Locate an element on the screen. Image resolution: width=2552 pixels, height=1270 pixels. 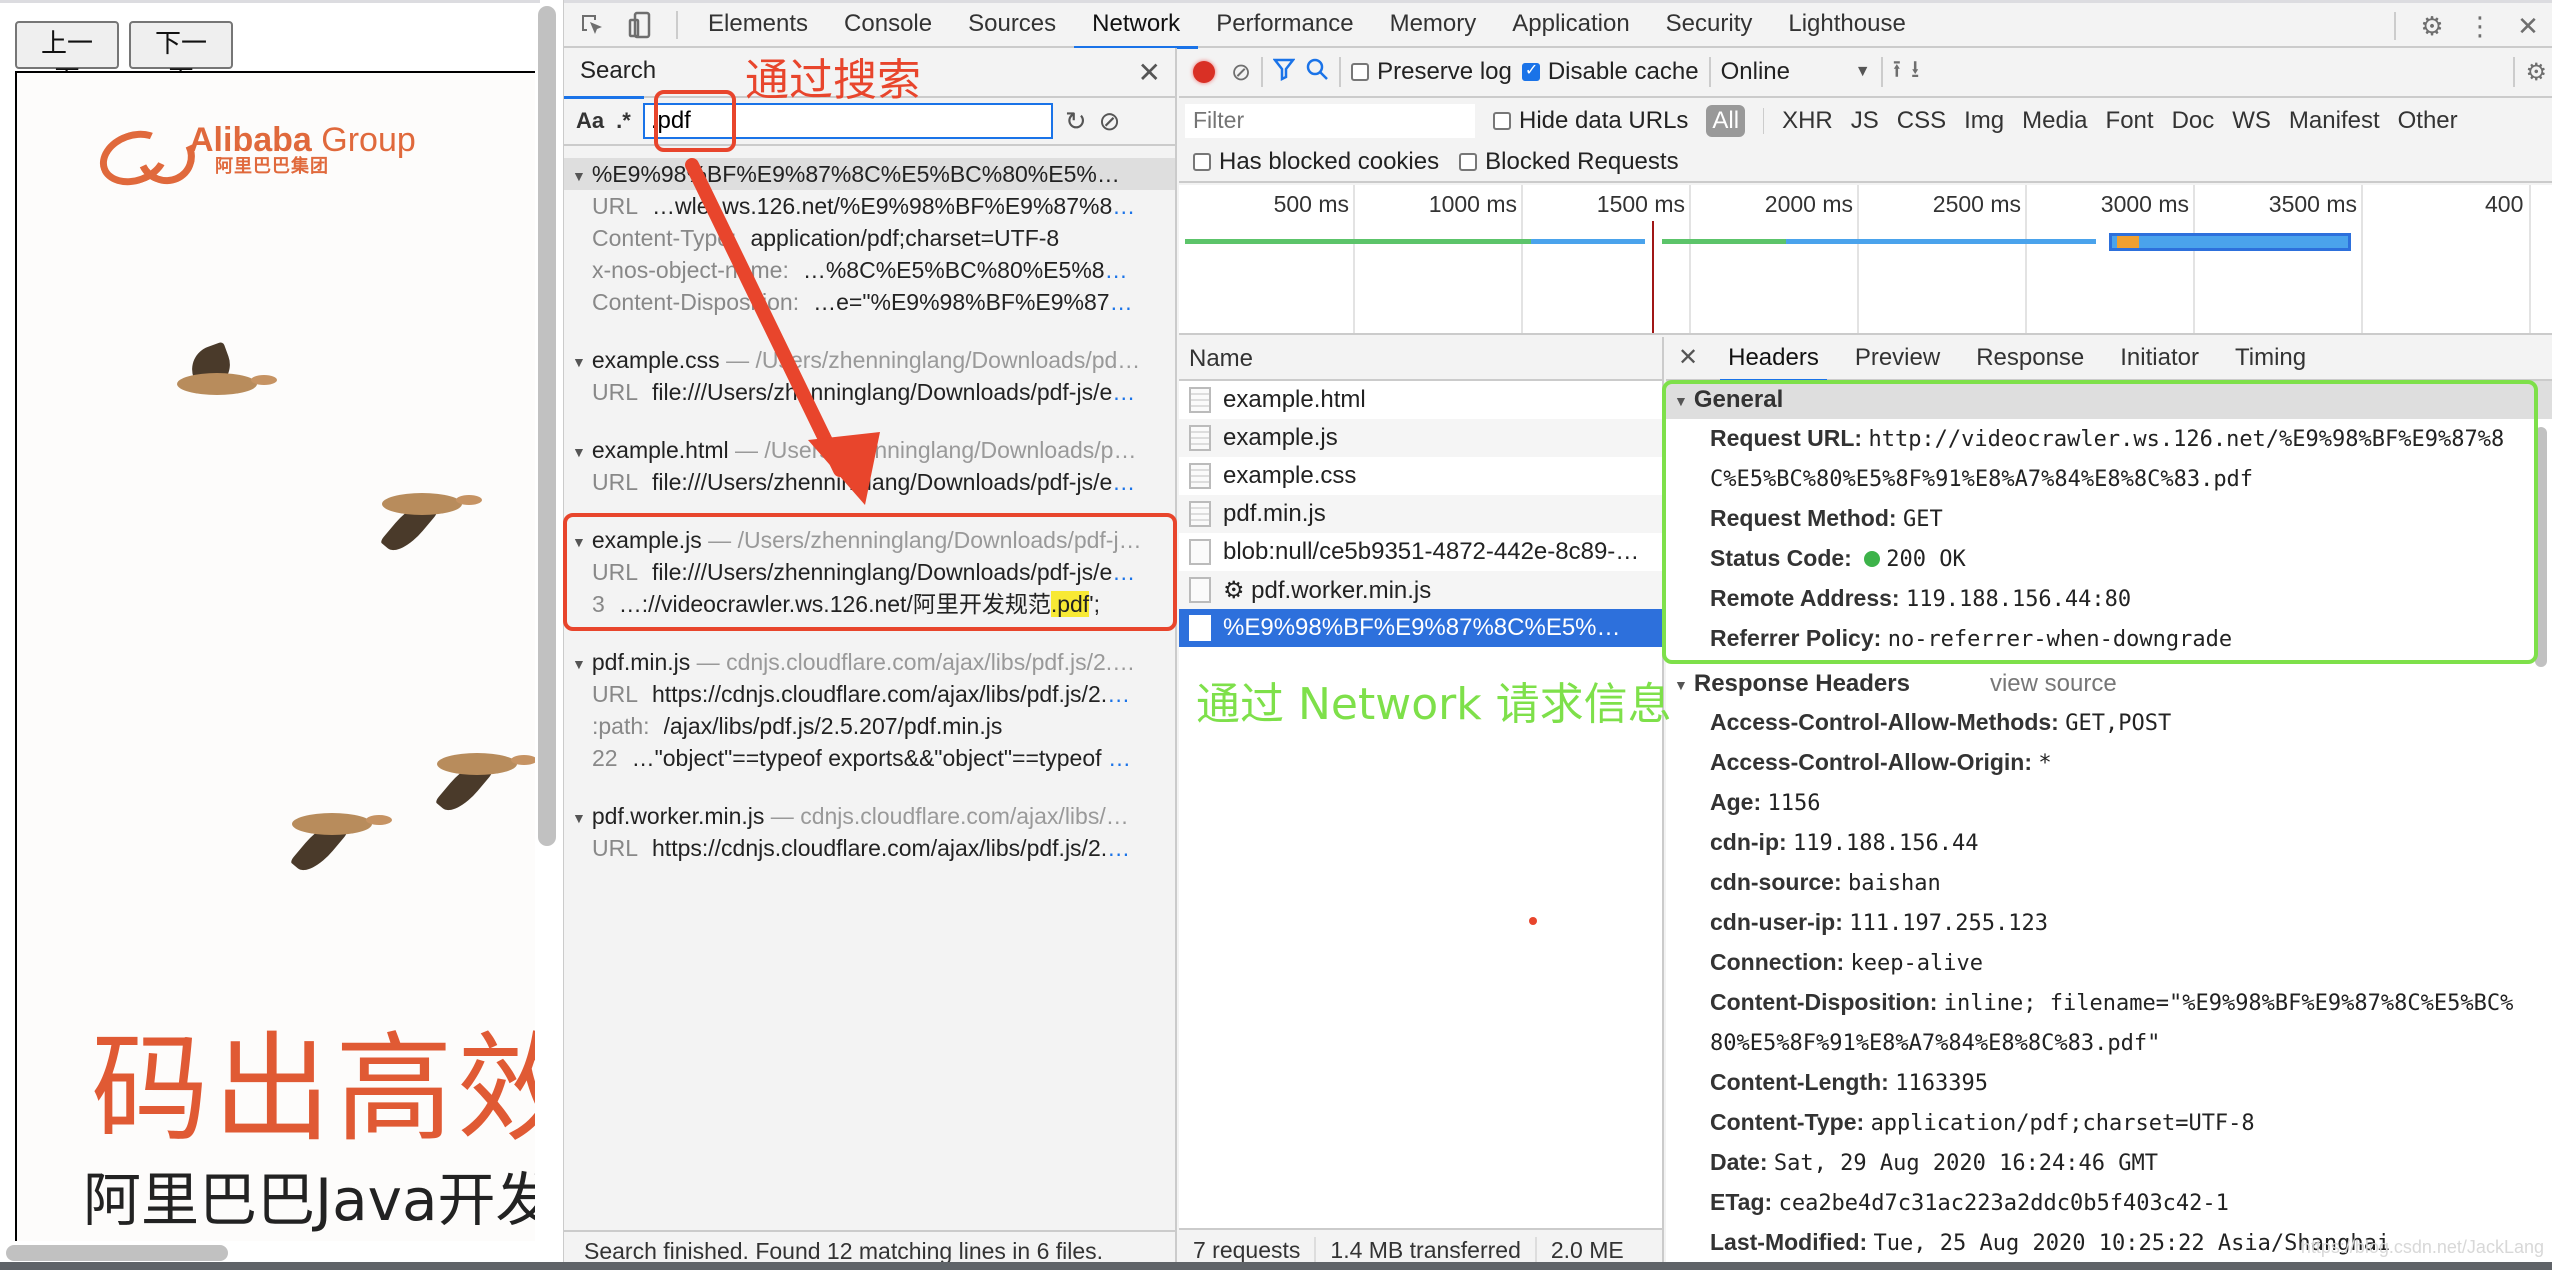
has-blocked-cookies-checkbox: Has blocked cookies is located at coordinates (1316, 162).